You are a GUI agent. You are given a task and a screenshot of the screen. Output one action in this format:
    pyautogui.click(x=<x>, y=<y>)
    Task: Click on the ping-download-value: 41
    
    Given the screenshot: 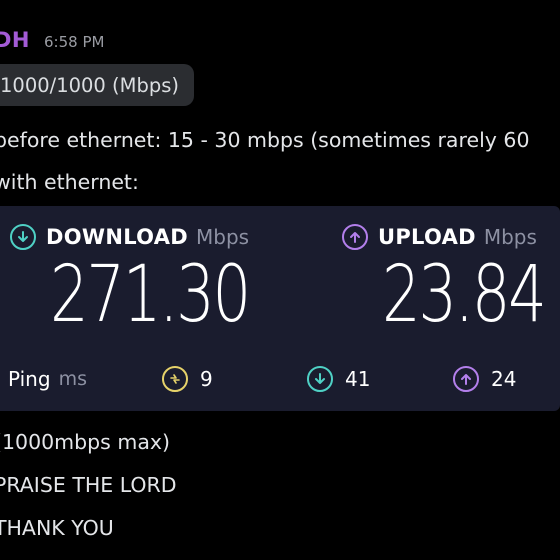 What is the action you would take?
    pyautogui.click(x=358, y=379)
    